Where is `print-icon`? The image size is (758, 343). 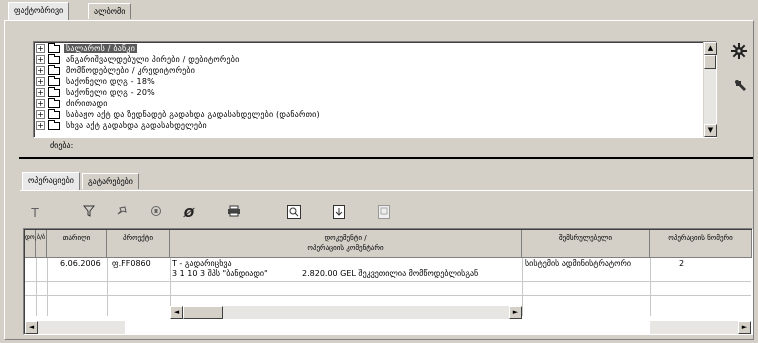 print-icon is located at coordinates (234, 213).